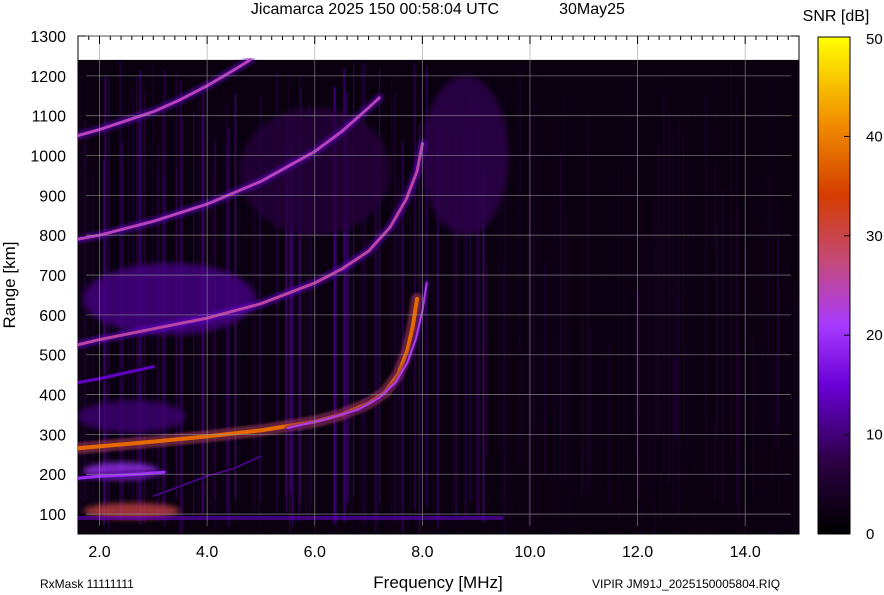  Describe the element at coordinates (207, 552) in the screenshot. I see `x-tick-label: 4.0` at that location.